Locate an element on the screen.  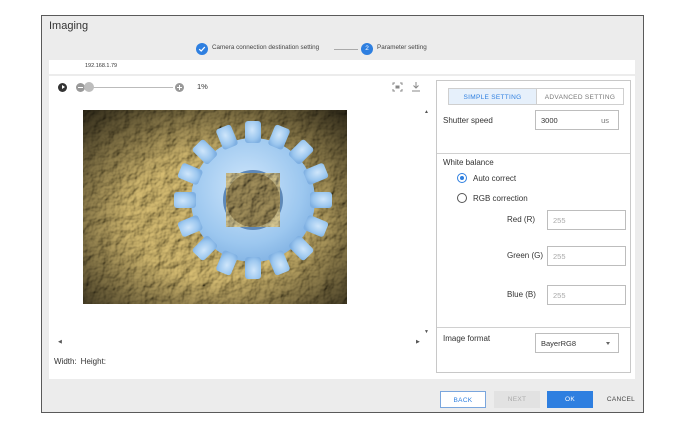
step-complete-icon is located at coordinates (202, 49).